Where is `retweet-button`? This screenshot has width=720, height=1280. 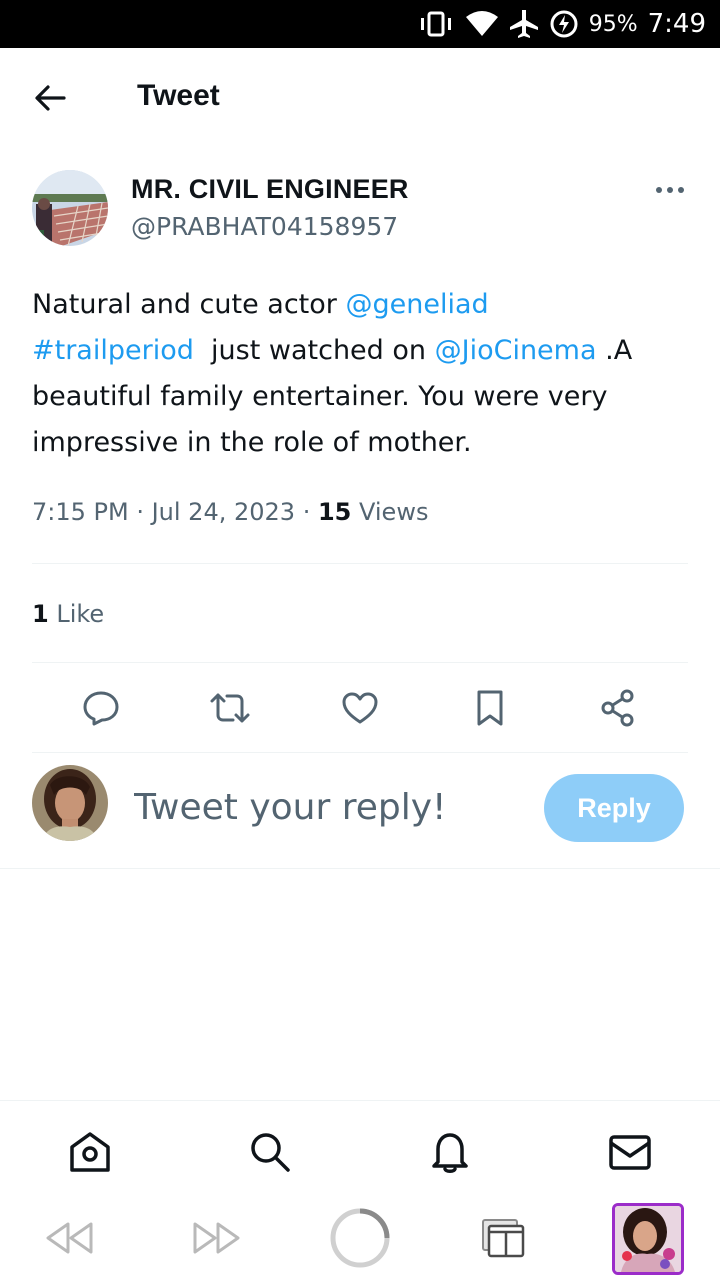
retweet-button is located at coordinates (230, 708).